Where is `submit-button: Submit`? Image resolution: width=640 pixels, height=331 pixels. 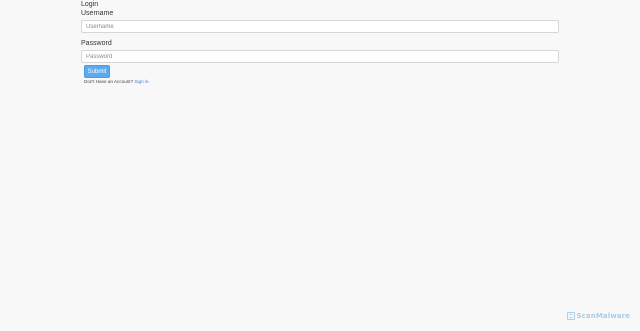 submit-button: Submit is located at coordinates (97, 71).